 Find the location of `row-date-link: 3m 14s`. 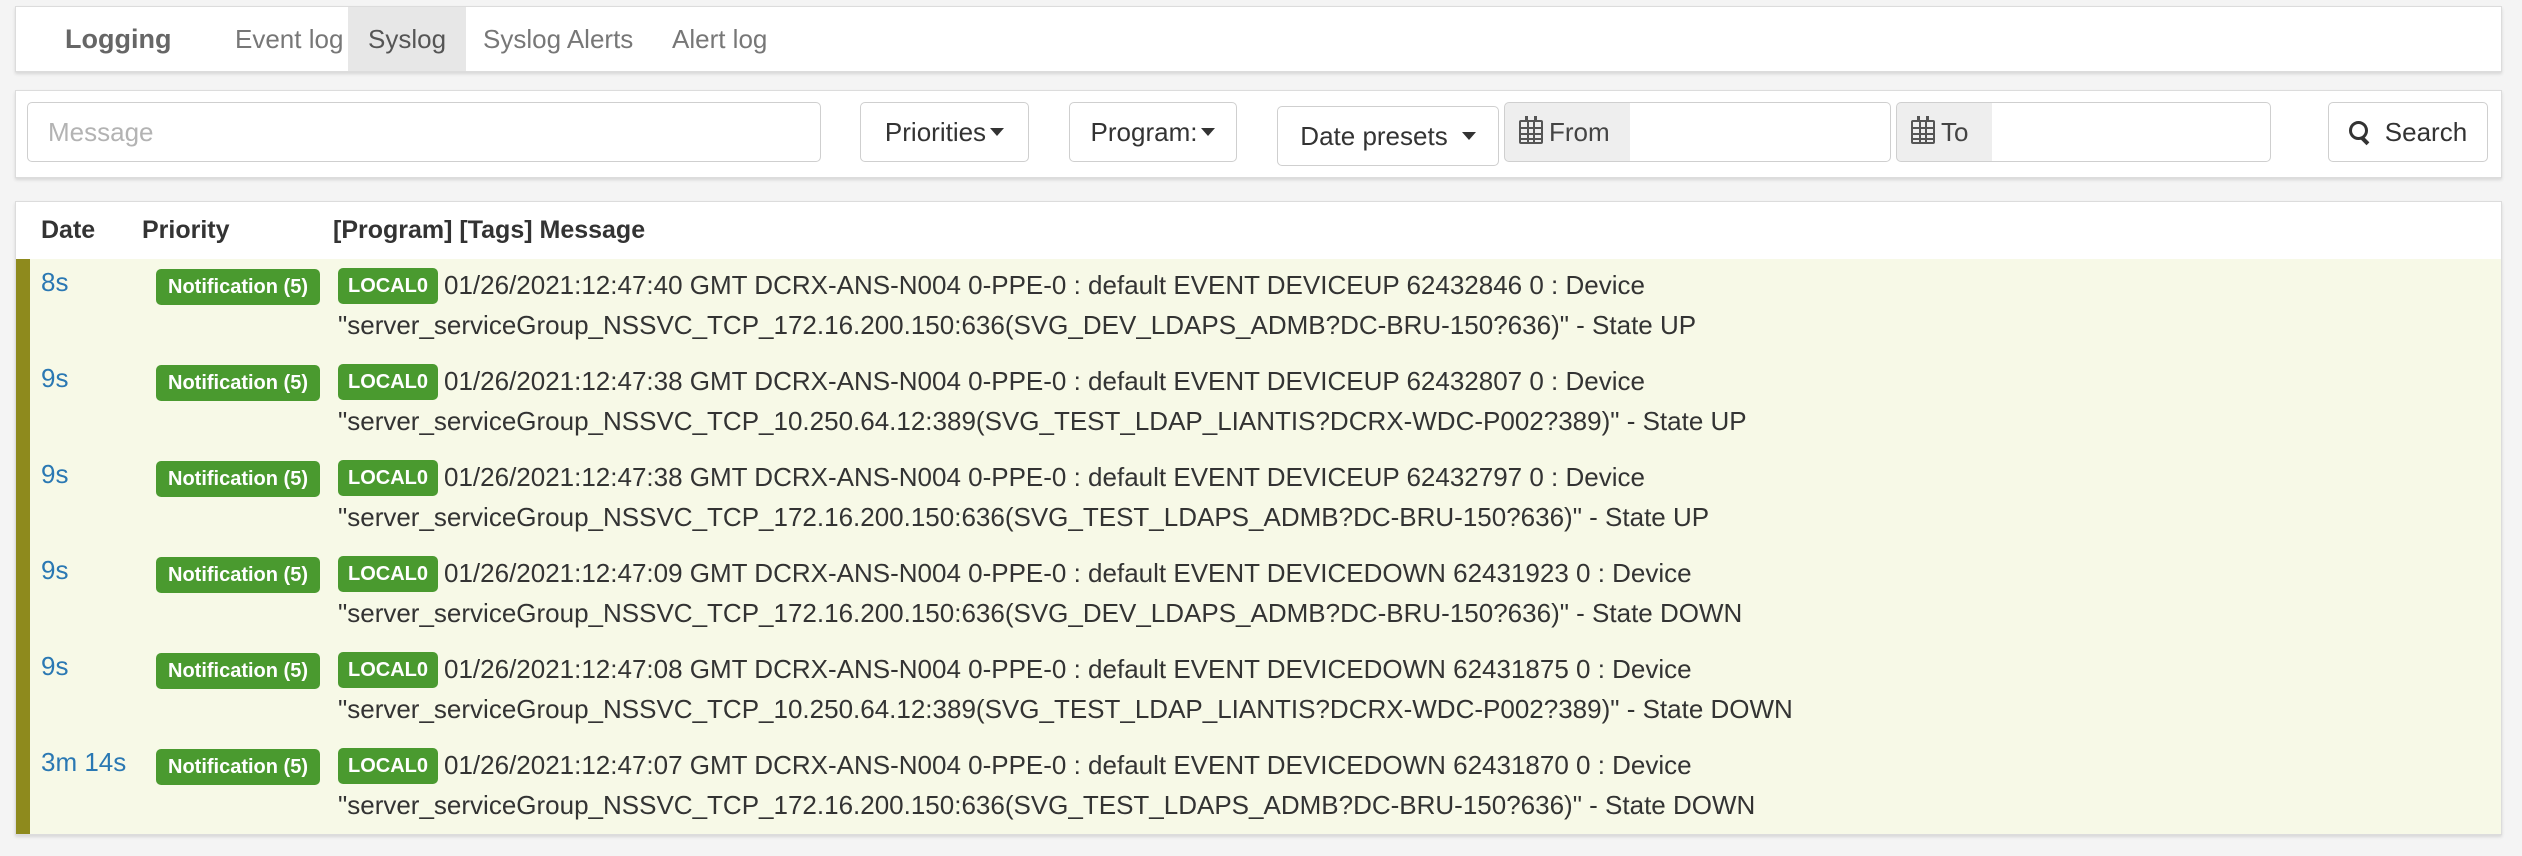

row-date-link: 3m 14s is located at coordinates (83, 762).